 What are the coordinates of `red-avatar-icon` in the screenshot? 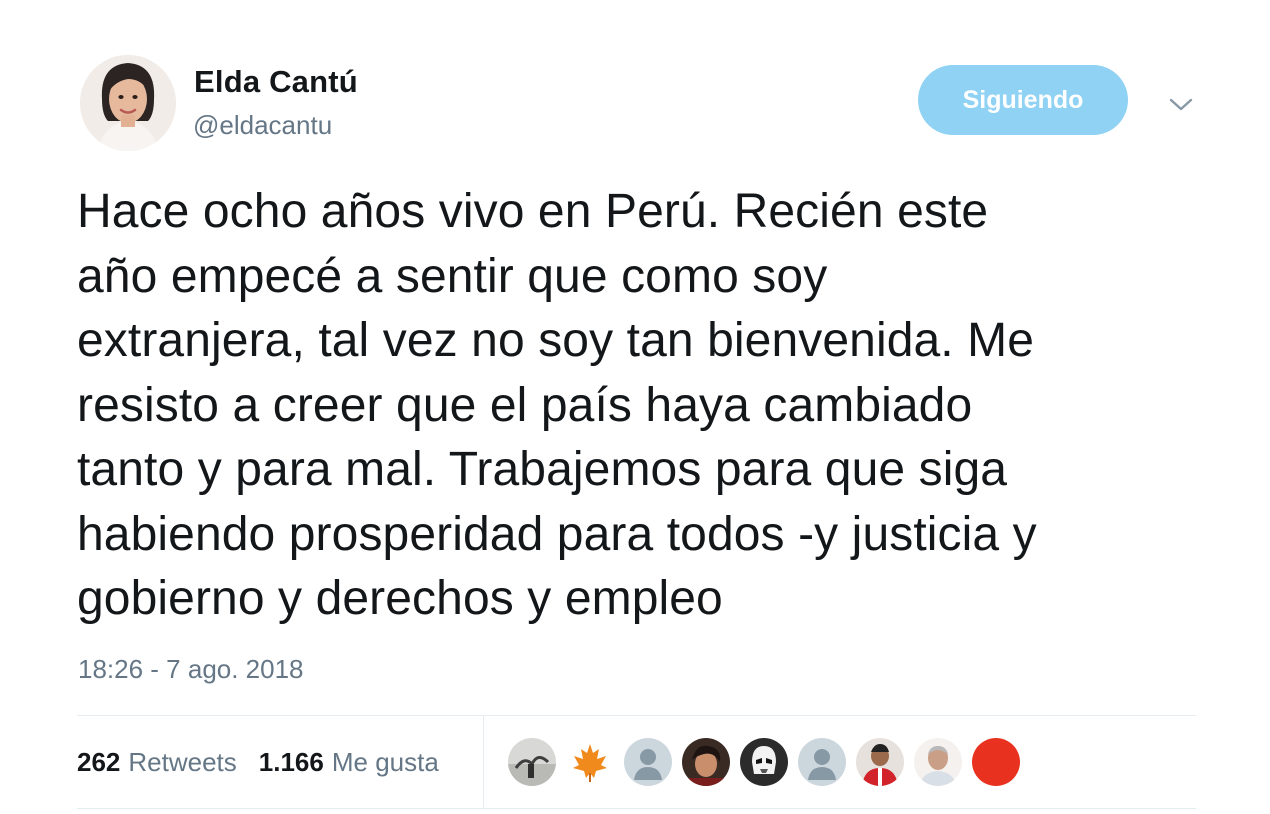 It's located at (996, 762).